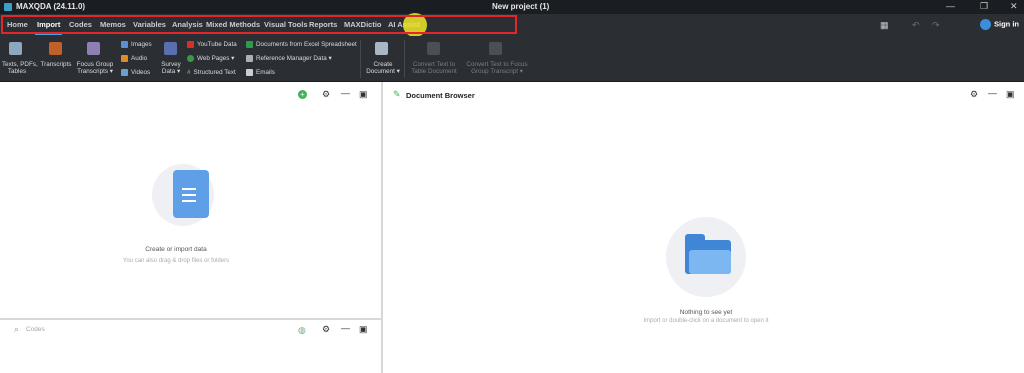 The image size is (1024, 373). What do you see at coordinates (8, 7) in the screenshot?
I see `maxqda-logo-icon` at bounding box center [8, 7].